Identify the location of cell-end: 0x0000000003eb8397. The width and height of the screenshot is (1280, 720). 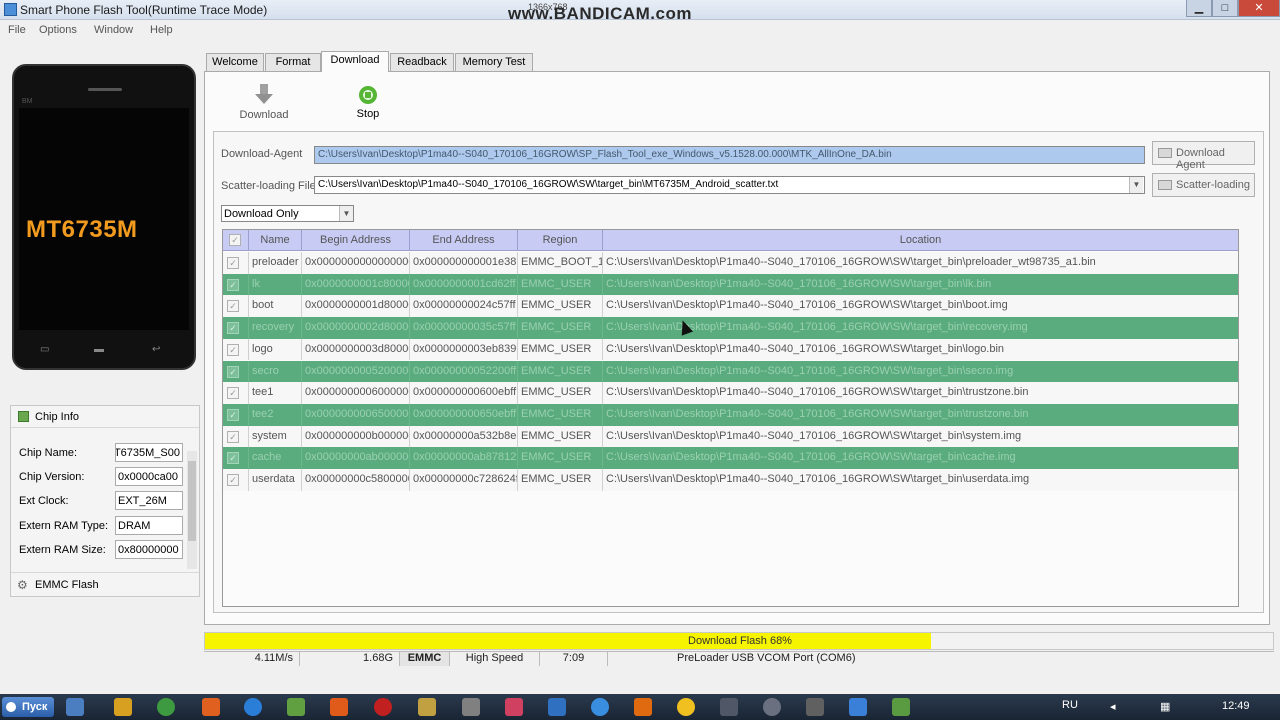
(464, 349).